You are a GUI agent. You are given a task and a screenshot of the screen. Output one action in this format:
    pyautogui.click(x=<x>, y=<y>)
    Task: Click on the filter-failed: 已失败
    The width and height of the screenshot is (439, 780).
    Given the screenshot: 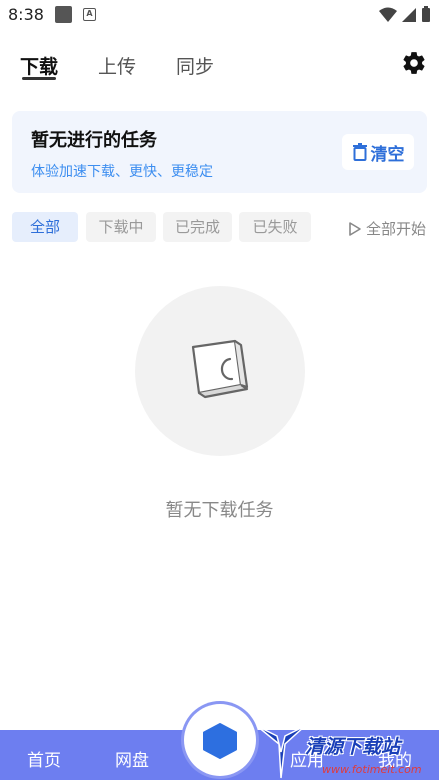 What is the action you would take?
    pyautogui.click(x=275, y=227)
    